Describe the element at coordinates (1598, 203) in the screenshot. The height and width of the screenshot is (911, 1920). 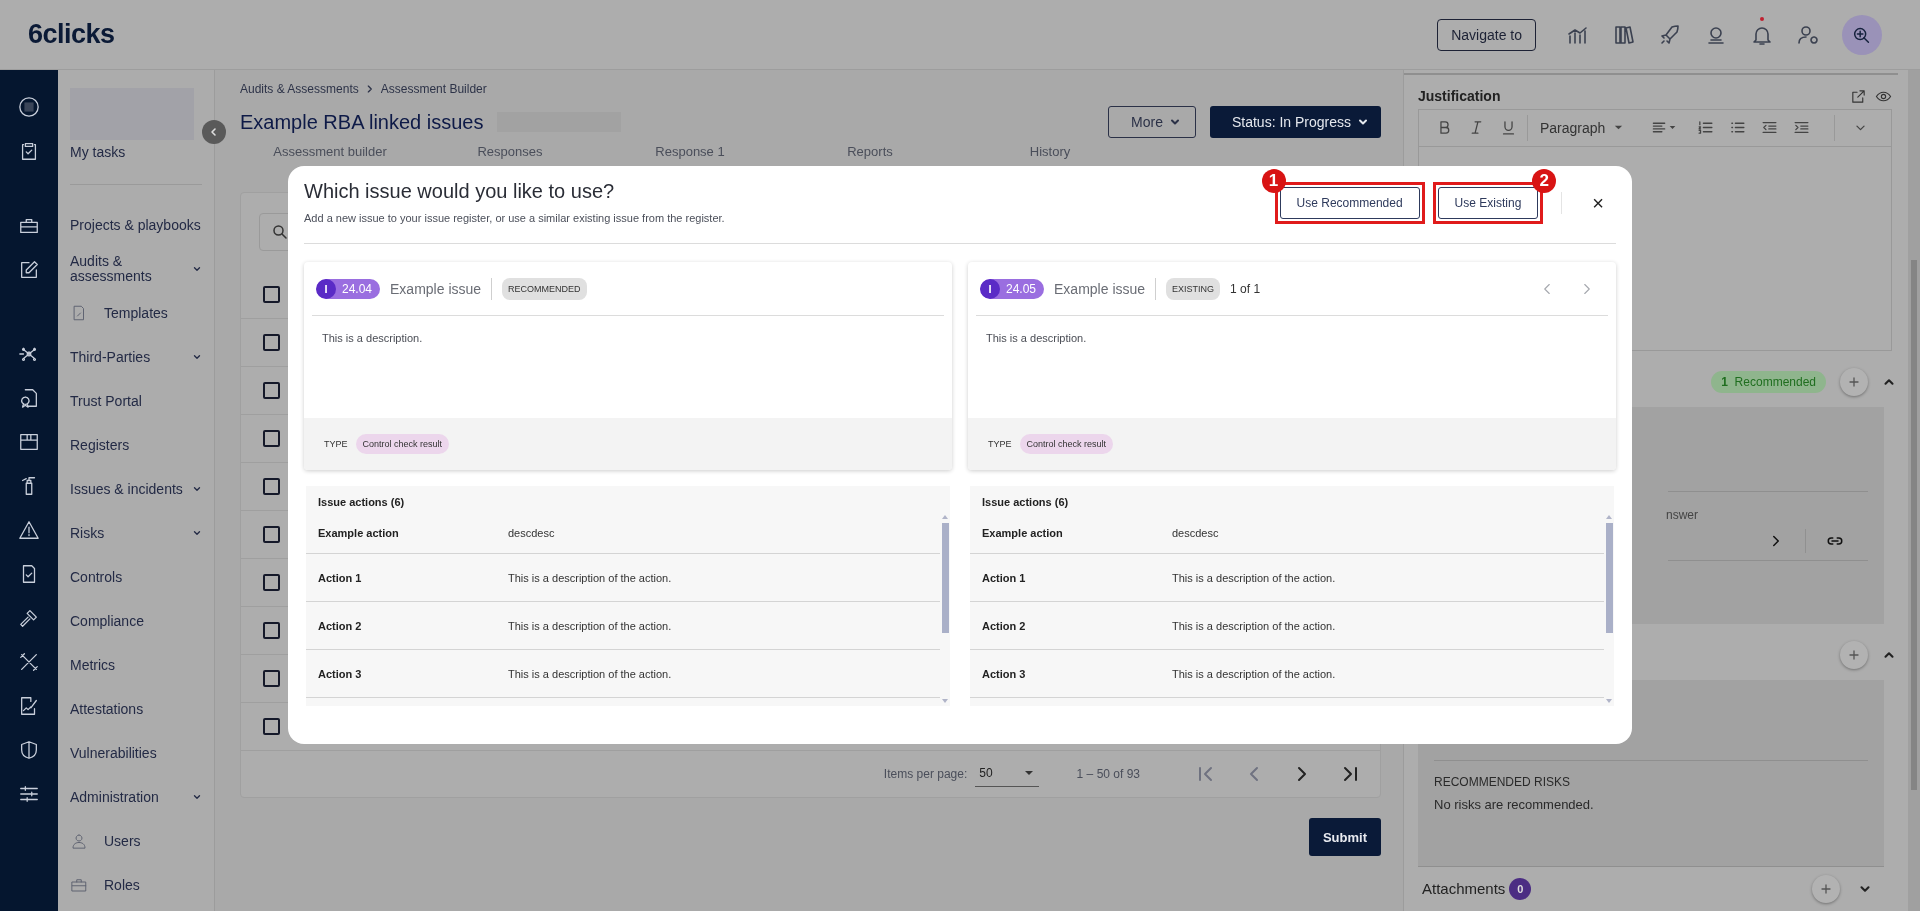
I see `close-button: ×` at that location.